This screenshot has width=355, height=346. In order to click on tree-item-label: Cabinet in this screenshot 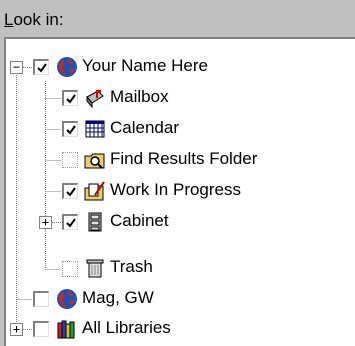, I will do `click(139, 220)`.